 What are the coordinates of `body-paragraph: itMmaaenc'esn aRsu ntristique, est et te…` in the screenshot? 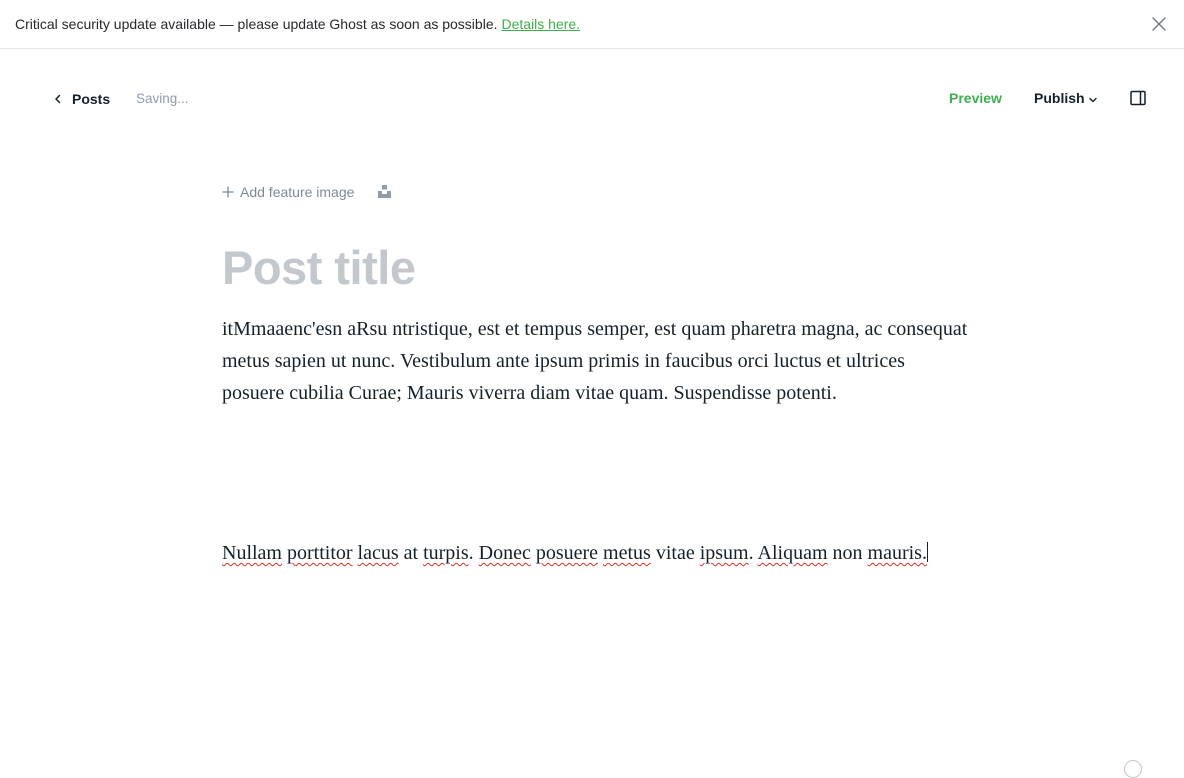 It's located at (597, 361).